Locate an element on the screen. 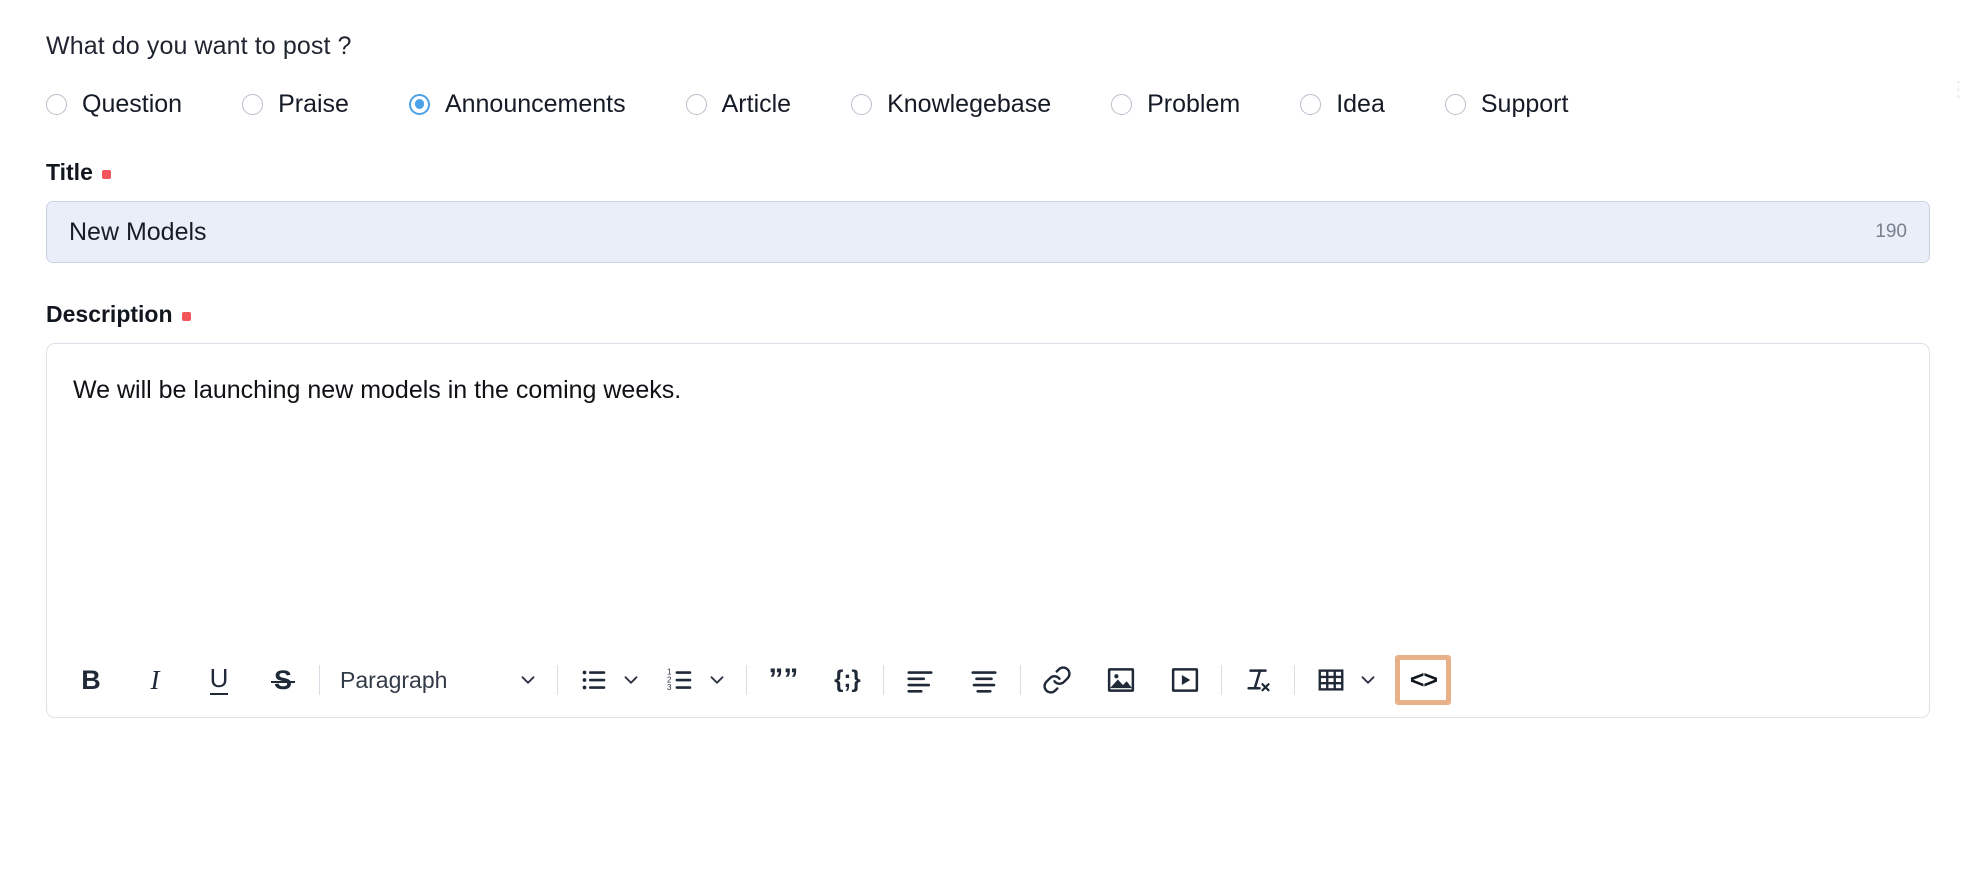 This screenshot has width=1976, height=874. radio-label-problem: Problem is located at coordinates (1194, 103).